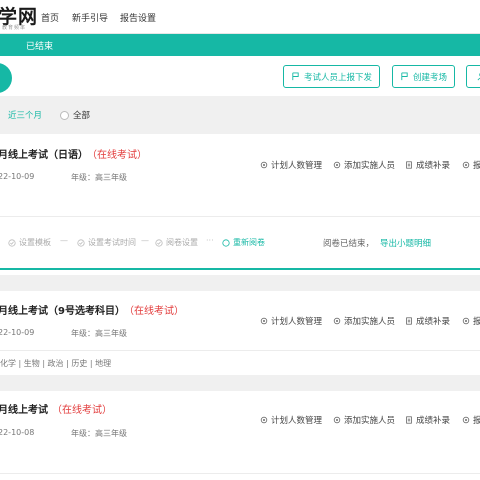 Image resolution: width=480 pixels, height=480 pixels. Describe the element at coordinates (112, 242) in the screenshot. I see `step-label: 设置考试时间` at that location.